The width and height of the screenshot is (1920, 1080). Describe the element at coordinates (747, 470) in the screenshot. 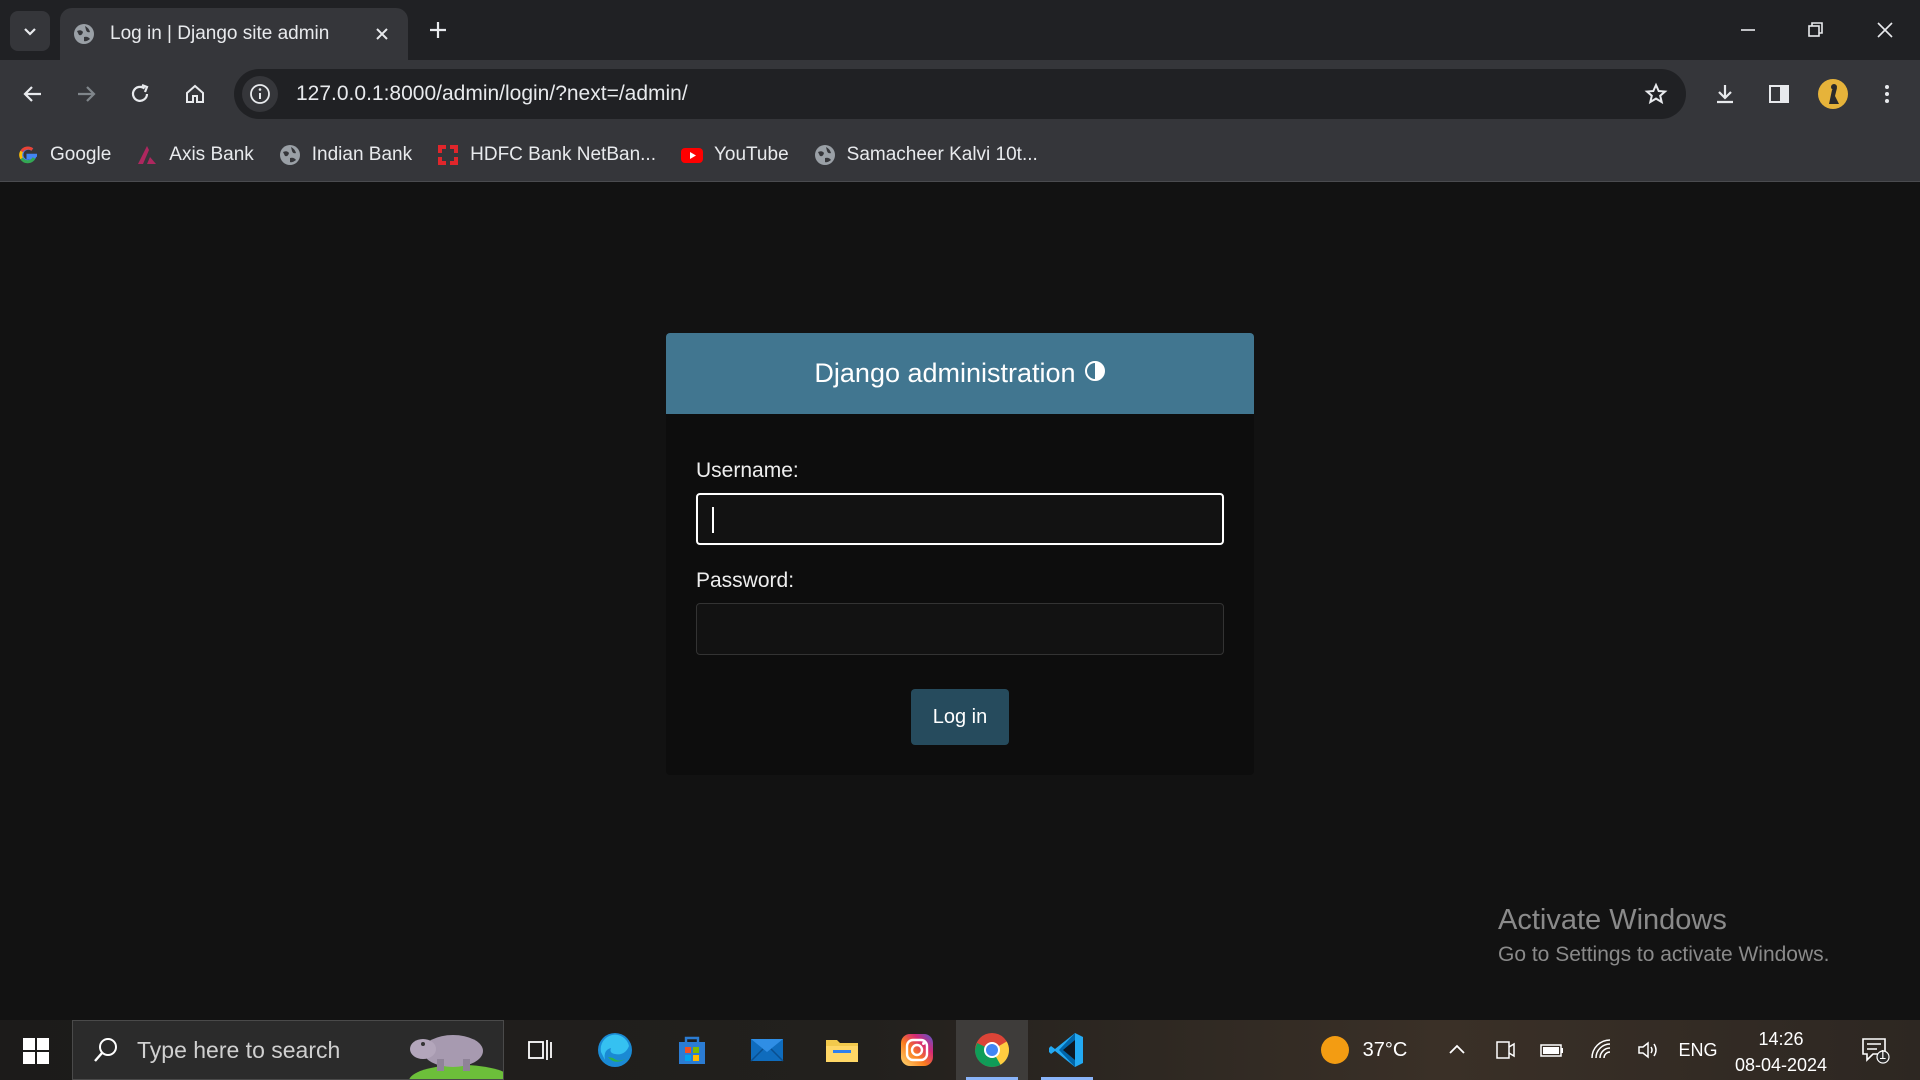

I see `username-label: Username:` at that location.